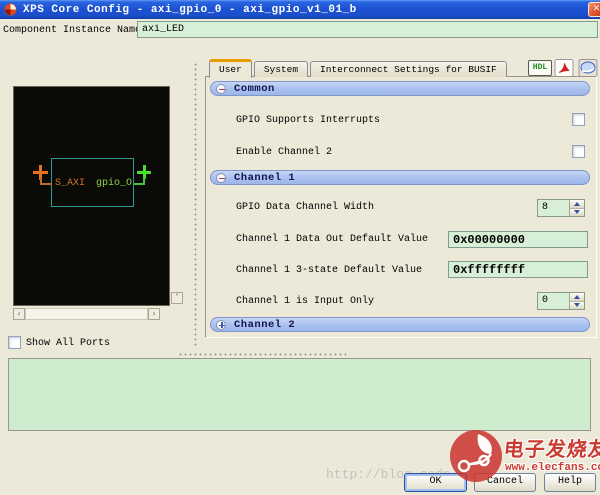 Image resolution: width=600 pixels, height=495 pixels. I want to click on show-all-ports-label: Show All Ports, so click(68, 343).